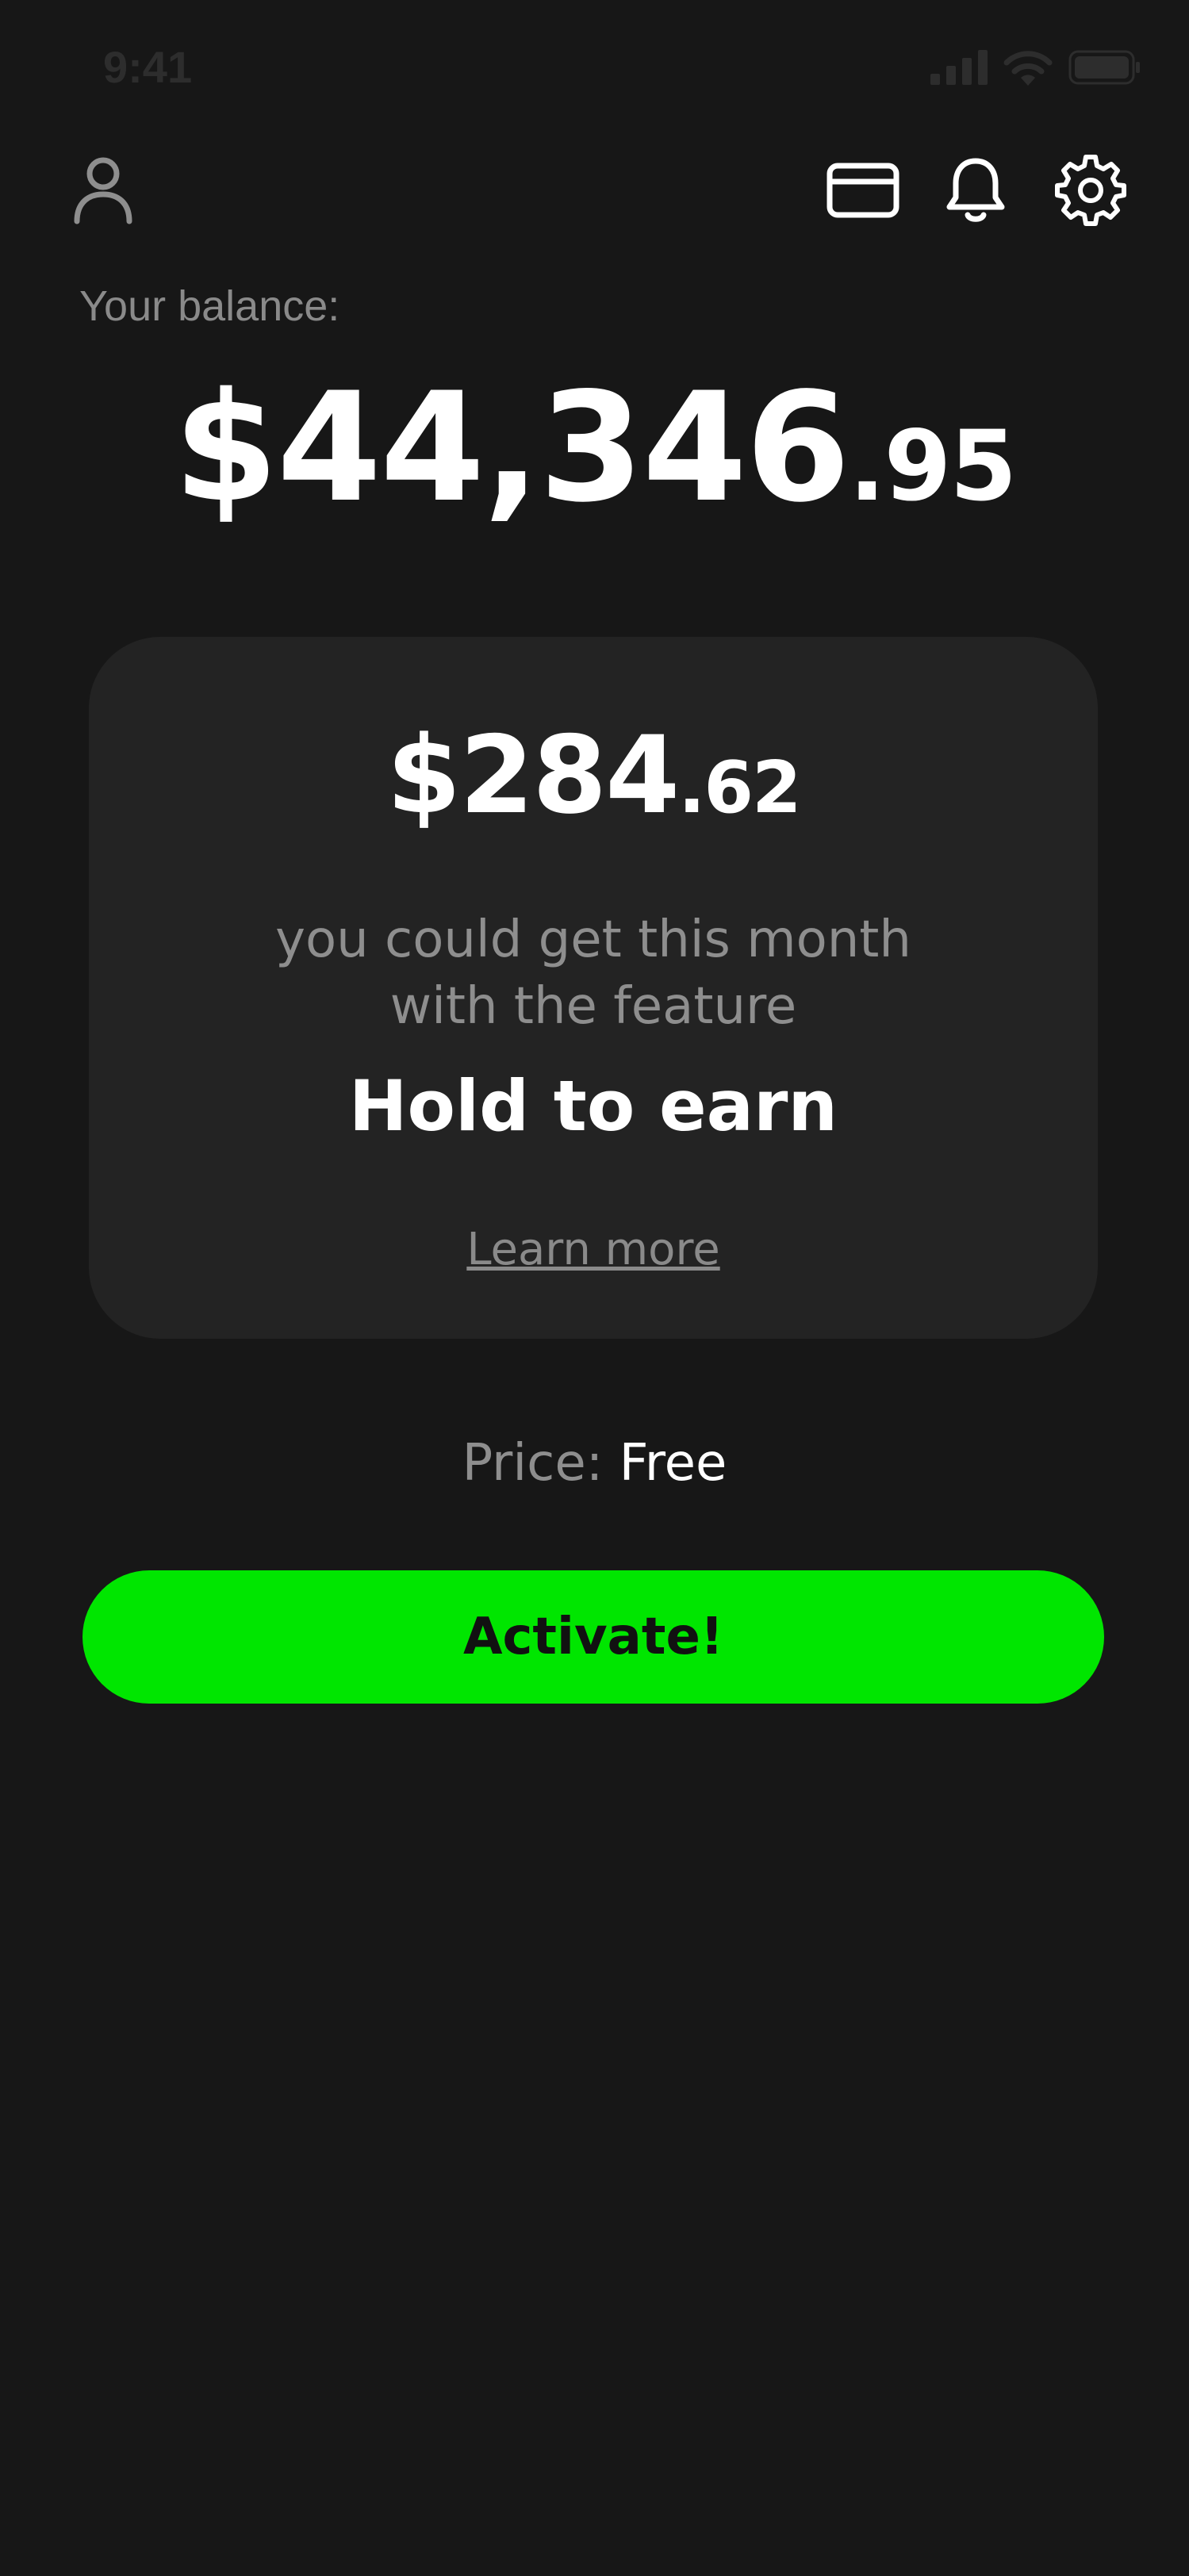  I want to click on activate-button: Activate!, so click(593, 1637).